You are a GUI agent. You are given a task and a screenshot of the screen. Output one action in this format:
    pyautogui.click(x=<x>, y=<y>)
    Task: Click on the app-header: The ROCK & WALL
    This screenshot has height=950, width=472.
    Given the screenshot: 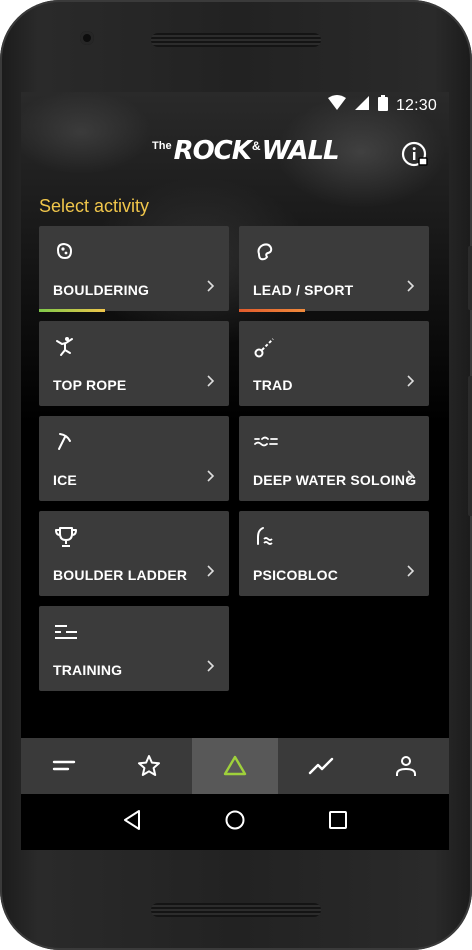 What is the action you would take?
    pyautogui.click(x=235, y=152)
    